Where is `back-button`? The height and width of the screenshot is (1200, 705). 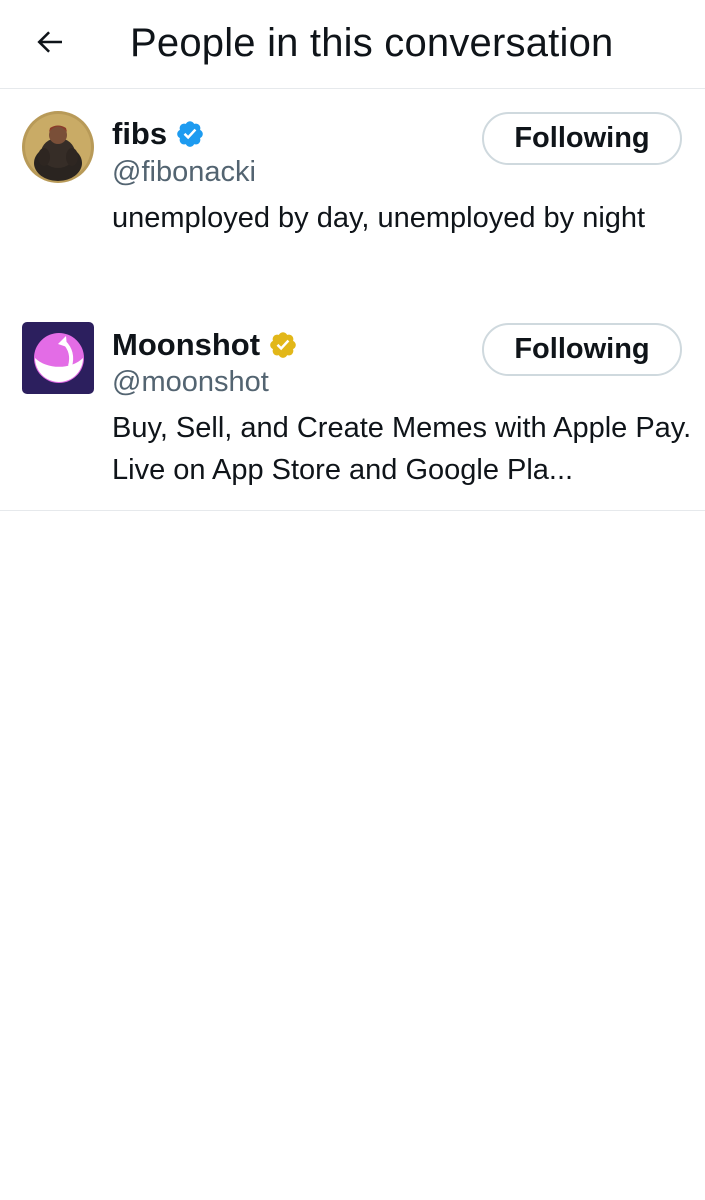 back-button is located at coordinates (50, 42).